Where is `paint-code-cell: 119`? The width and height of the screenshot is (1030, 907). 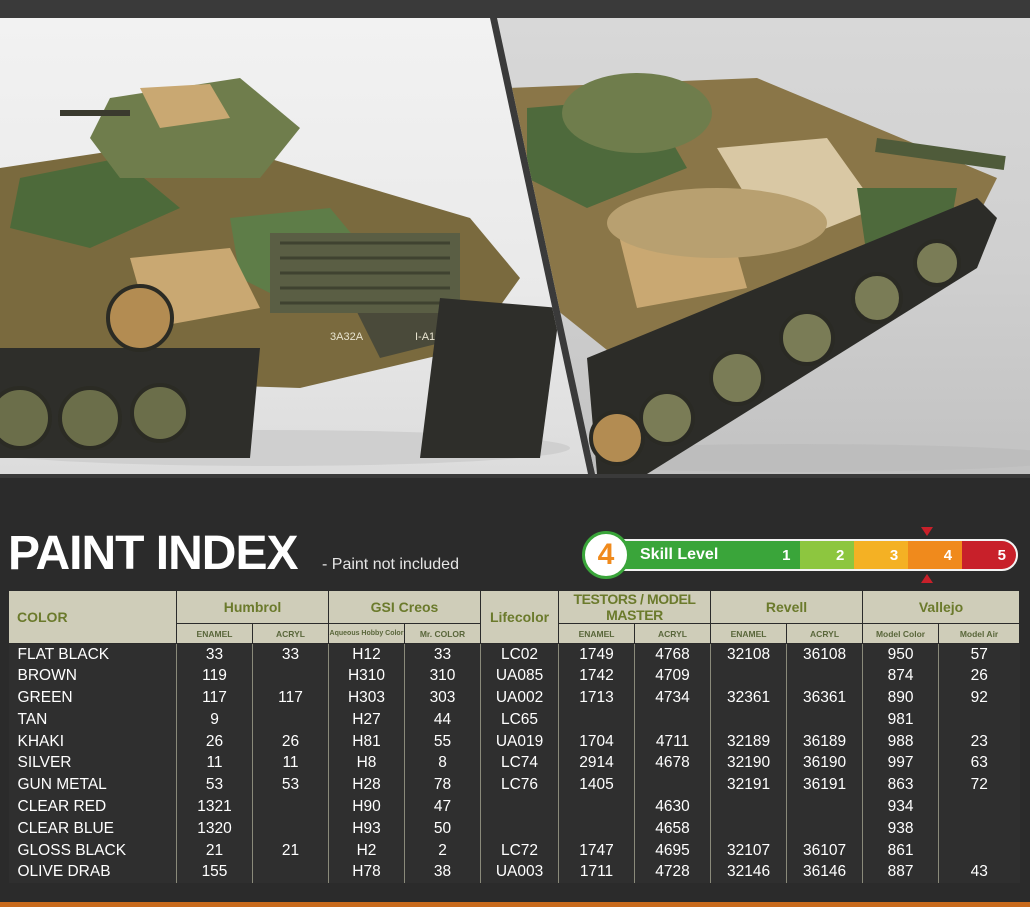 paint-code-cell: 119 is located at coordinates (214, 676).